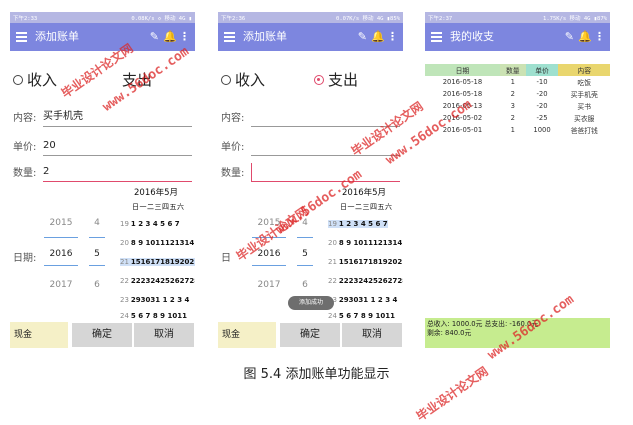  Describe the element at coordinates (117, 172) in the screenshot. I see `qty-field: 2` at that location.